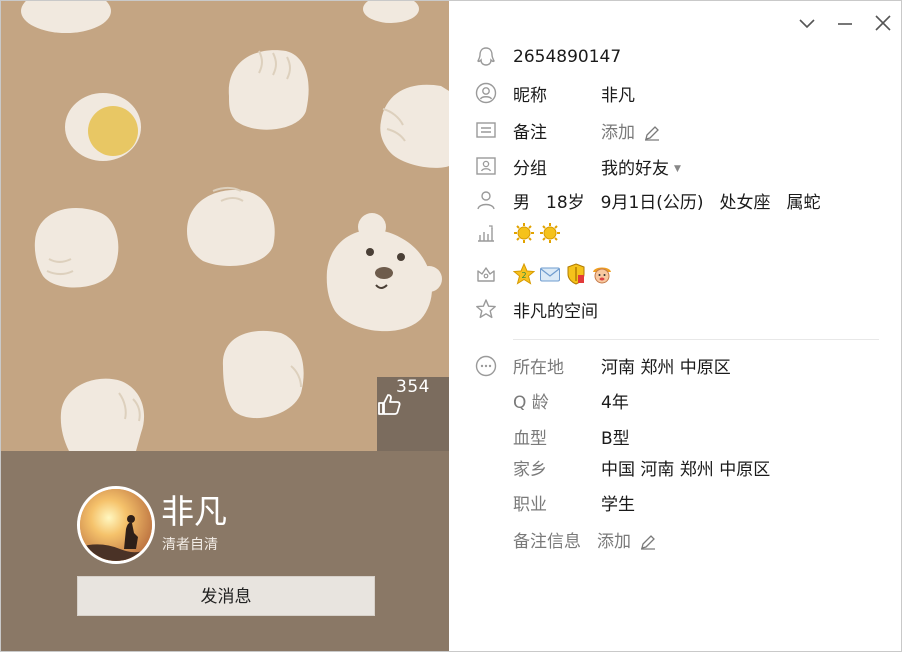  Describe the element at coordinates (615, 402) in the screenshot. I see `qage-value: 4年` at that location.